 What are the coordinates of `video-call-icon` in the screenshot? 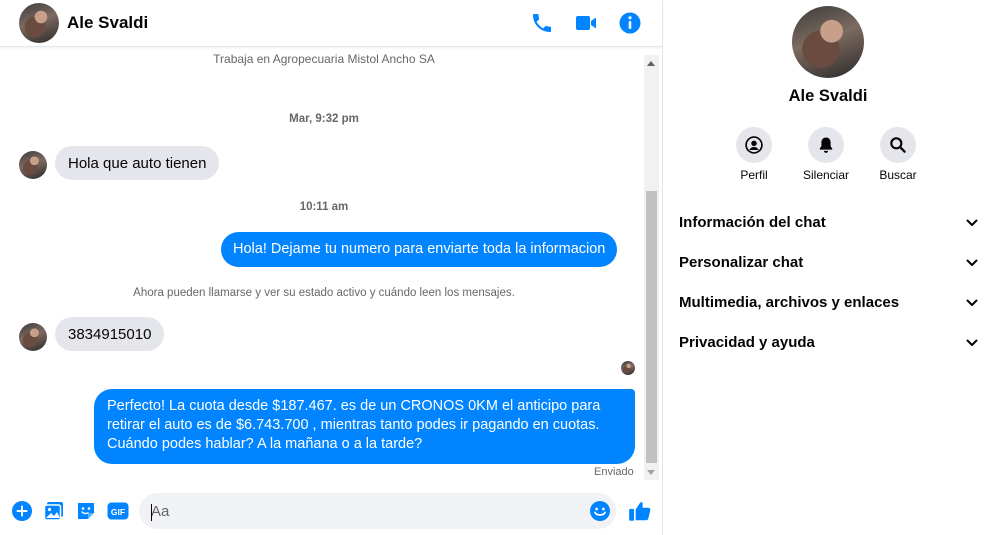 It's located at (586, 23).